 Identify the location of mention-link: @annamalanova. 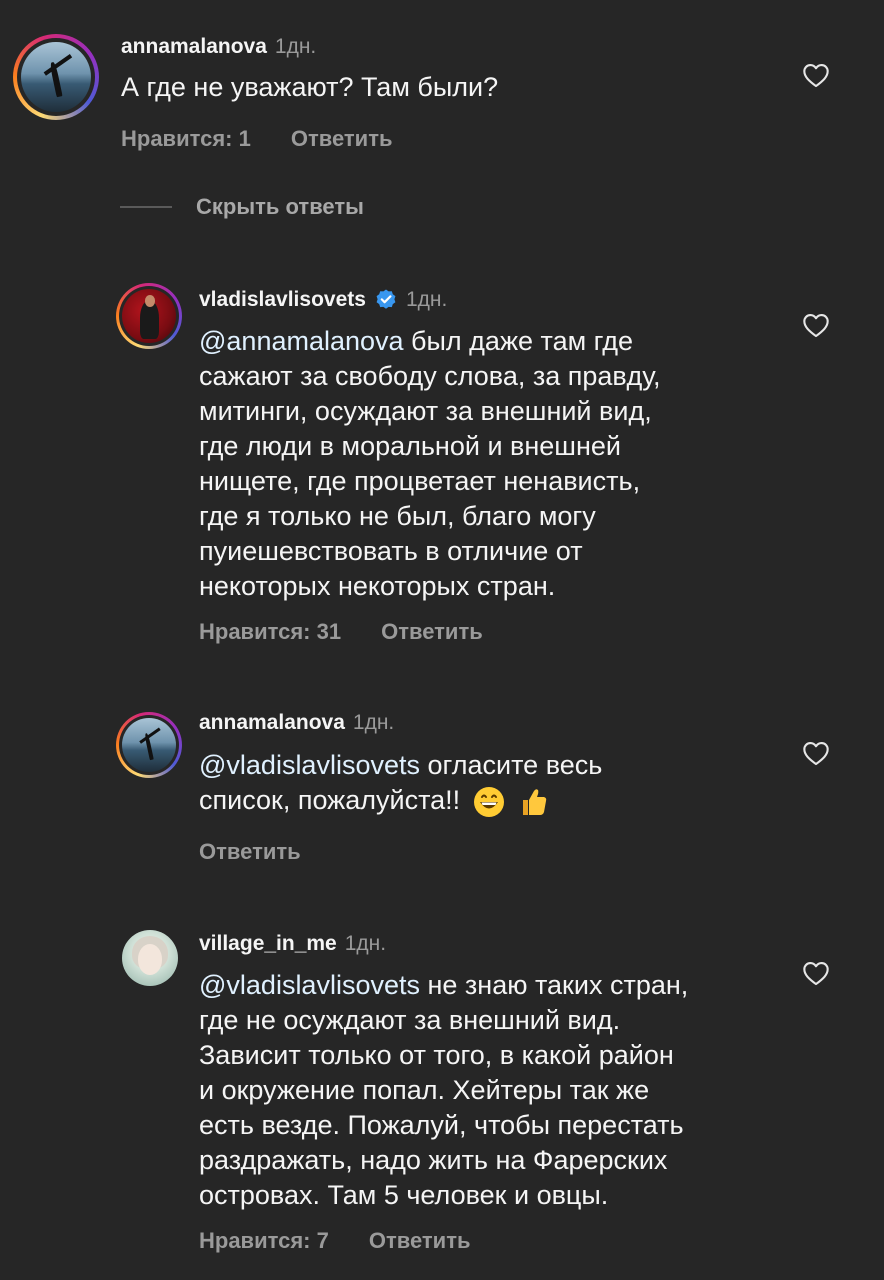
(301, 341).